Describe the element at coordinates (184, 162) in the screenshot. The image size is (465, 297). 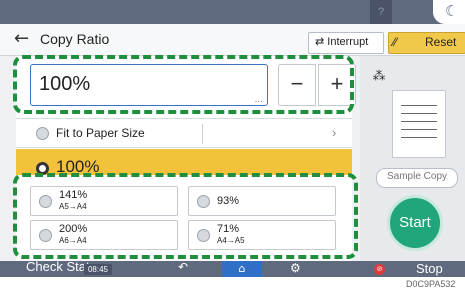
I see `selected-ratio-option: 100%` at that location.